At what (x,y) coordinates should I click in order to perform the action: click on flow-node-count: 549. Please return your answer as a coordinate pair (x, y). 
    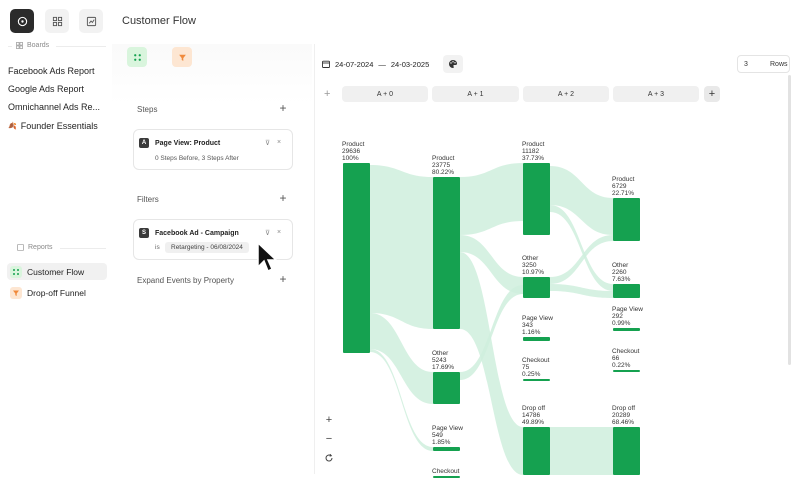
    Looking at the image, I should click on (437, 435).